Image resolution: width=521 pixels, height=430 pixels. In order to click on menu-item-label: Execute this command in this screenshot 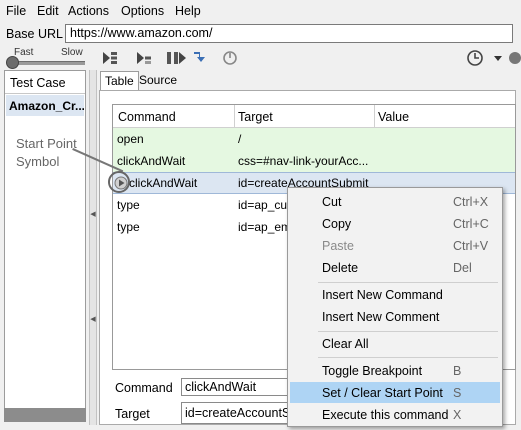, I will do `click(385, 415)`.